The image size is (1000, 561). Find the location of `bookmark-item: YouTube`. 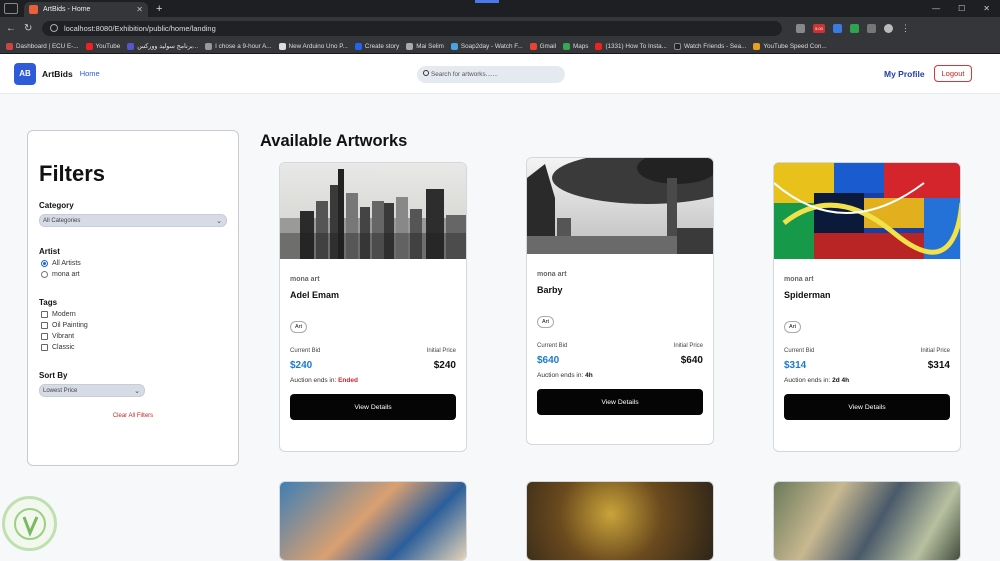

bookmark-item: YouTube is located at coordinates (102, 46).